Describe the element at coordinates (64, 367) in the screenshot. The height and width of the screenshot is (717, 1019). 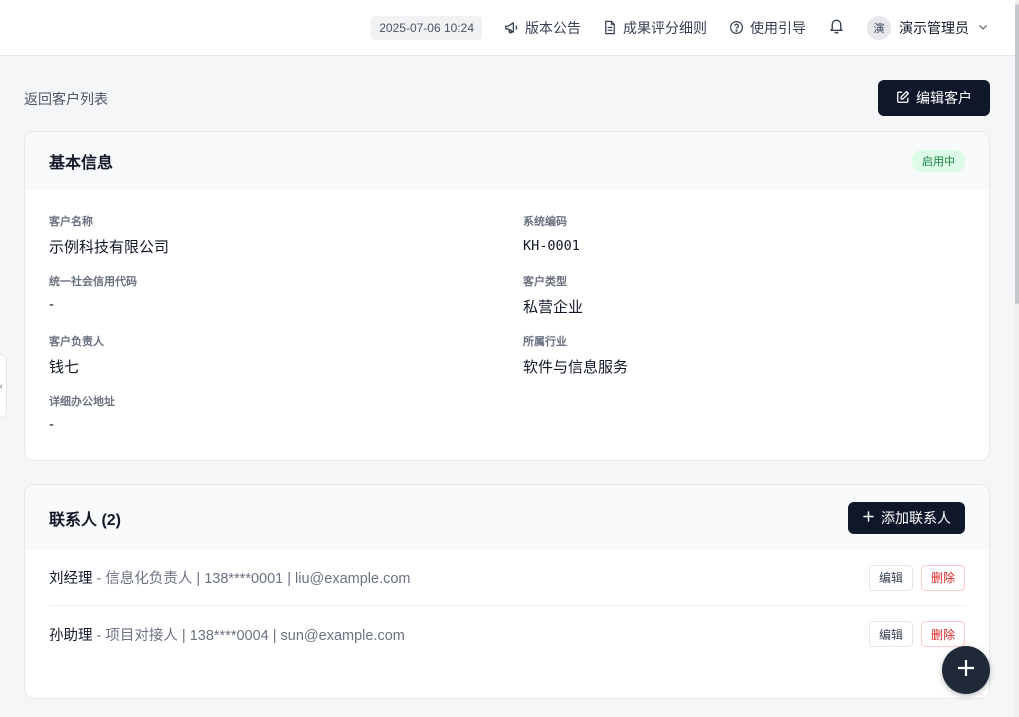
I see `field-value: 钱七` at that location.